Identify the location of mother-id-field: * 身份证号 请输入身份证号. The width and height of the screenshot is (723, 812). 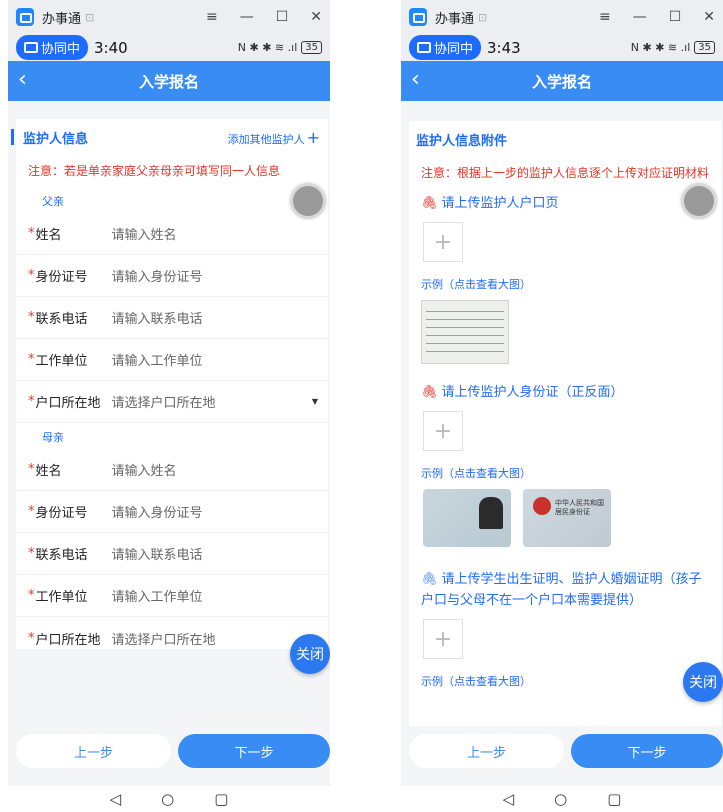
(172, 512).